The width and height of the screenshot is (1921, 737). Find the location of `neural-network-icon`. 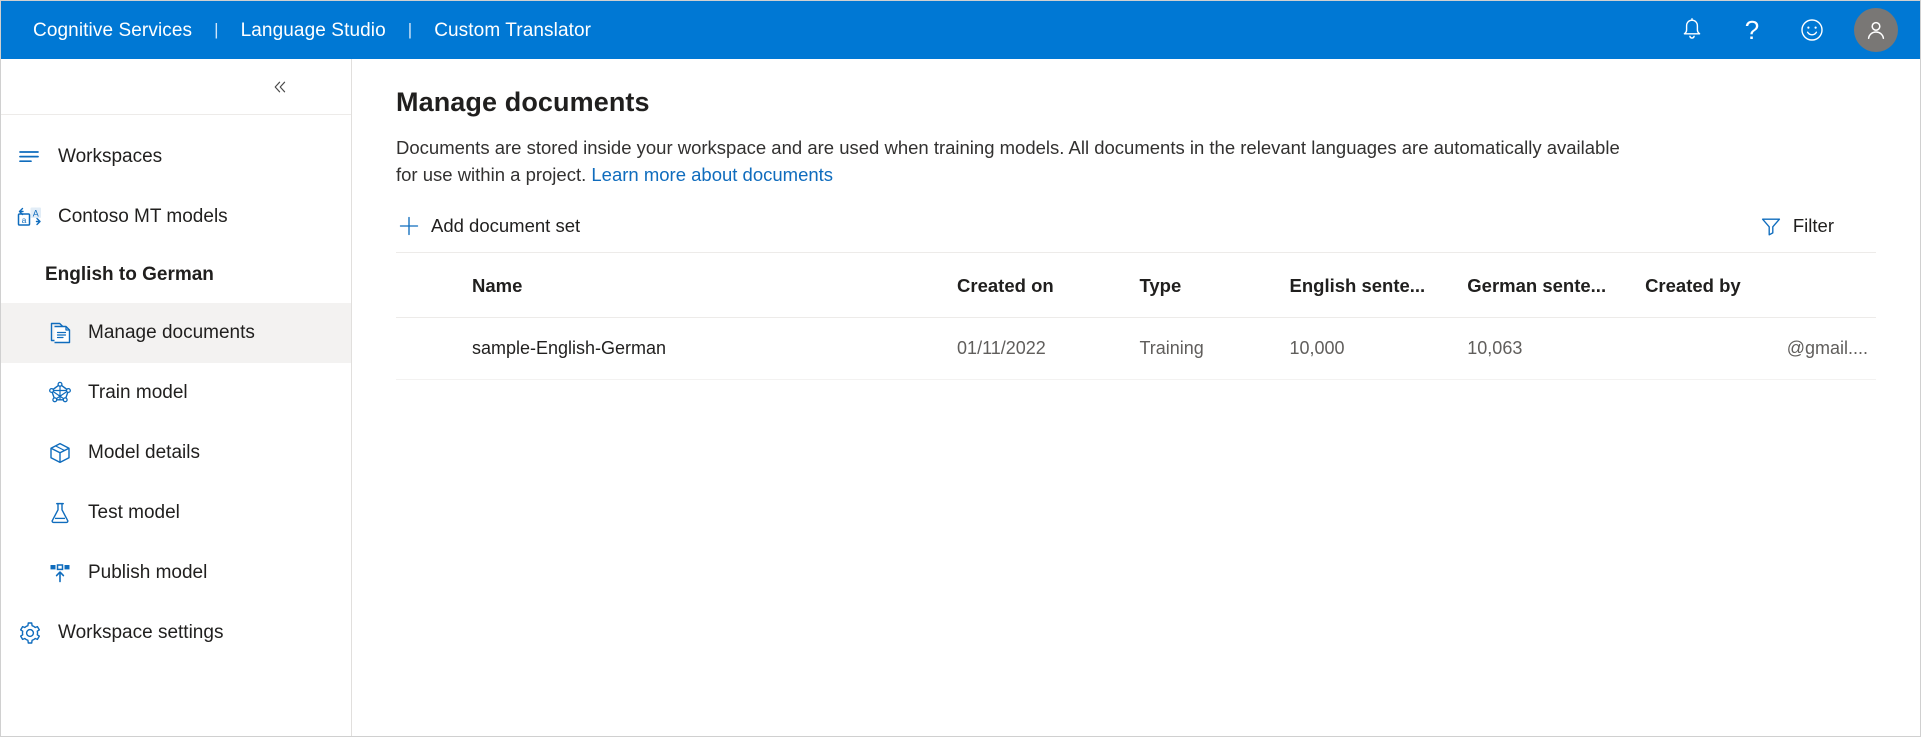

neural-network-icon is located at coordinates (60, 393).